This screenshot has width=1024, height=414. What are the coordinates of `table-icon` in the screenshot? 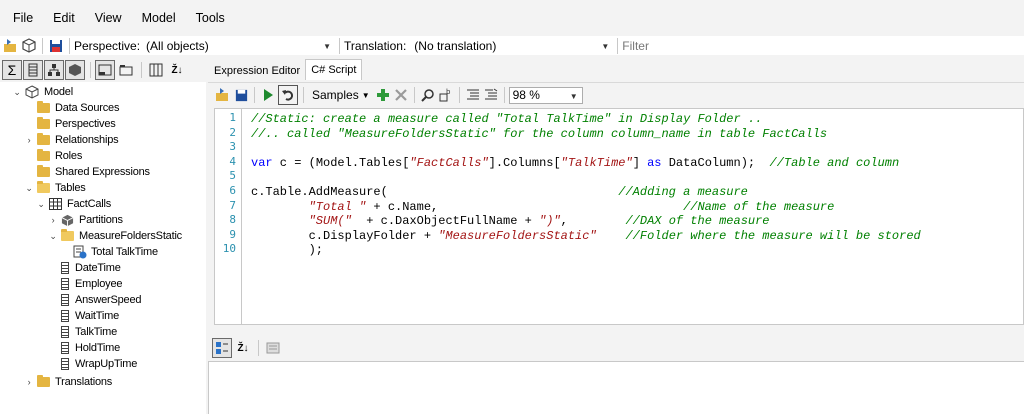 It's located at (55, 204).